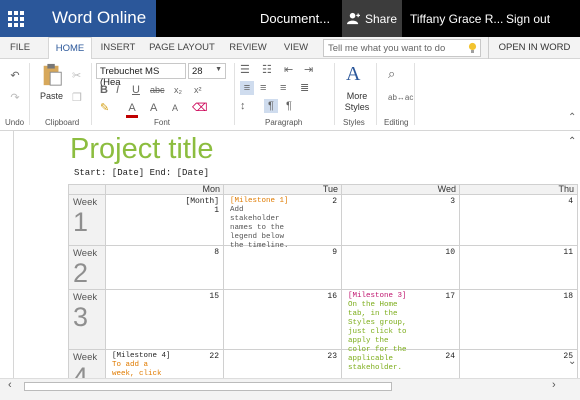 The width and height of the screenshot is (580, 400). What do you see at coordinates (263, 88) in the screenshot?
I see `align-center-icon: ≡` at bounding box center [263, 88].